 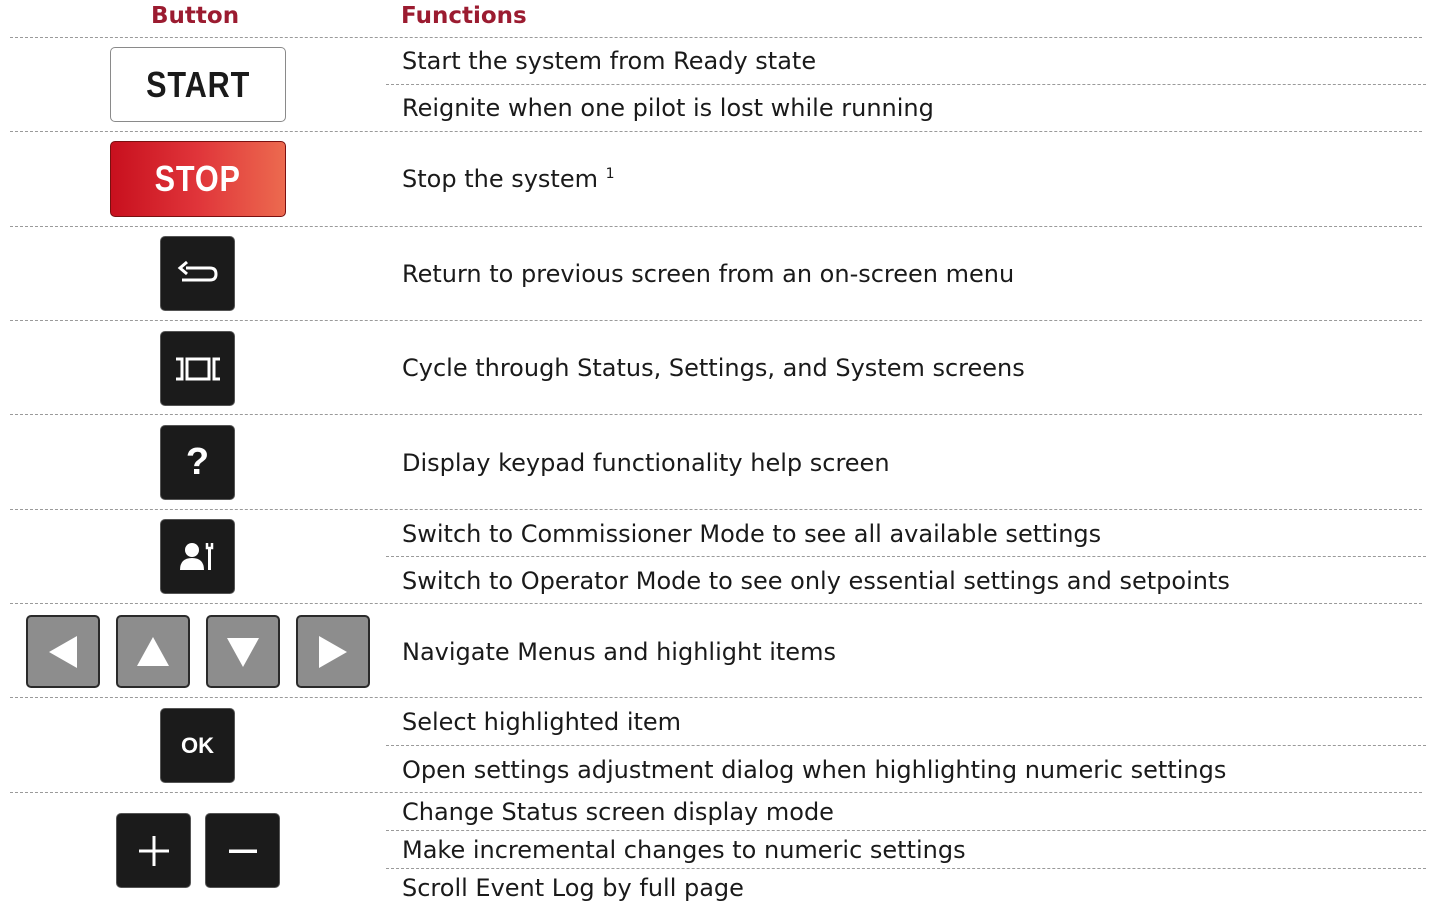 I want to click on help-icon: ?, so click(x=197, y=462).